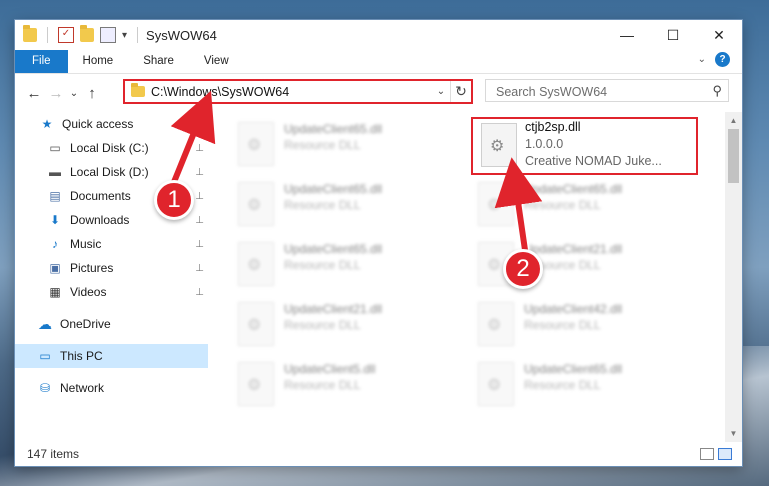 Image resolution: width=769 pixels, height=486 pixels. What do you see at coordinates (523, 269) in the screenshot?
I see `step-2-badge: 2` at bounding box center [523, 269].